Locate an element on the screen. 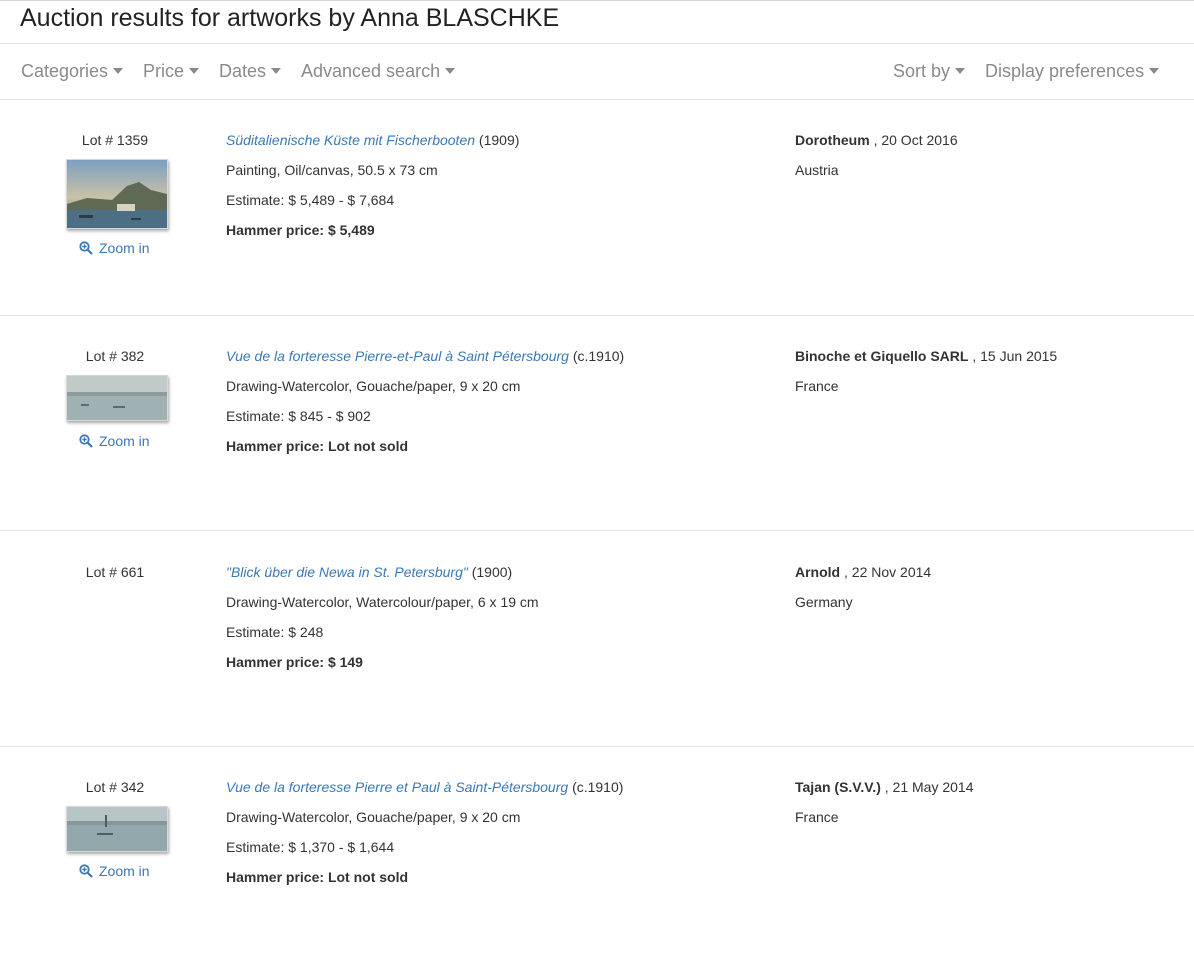 This screenshot has height=962, width=1194. top-border is located at coordinates (597, 0).